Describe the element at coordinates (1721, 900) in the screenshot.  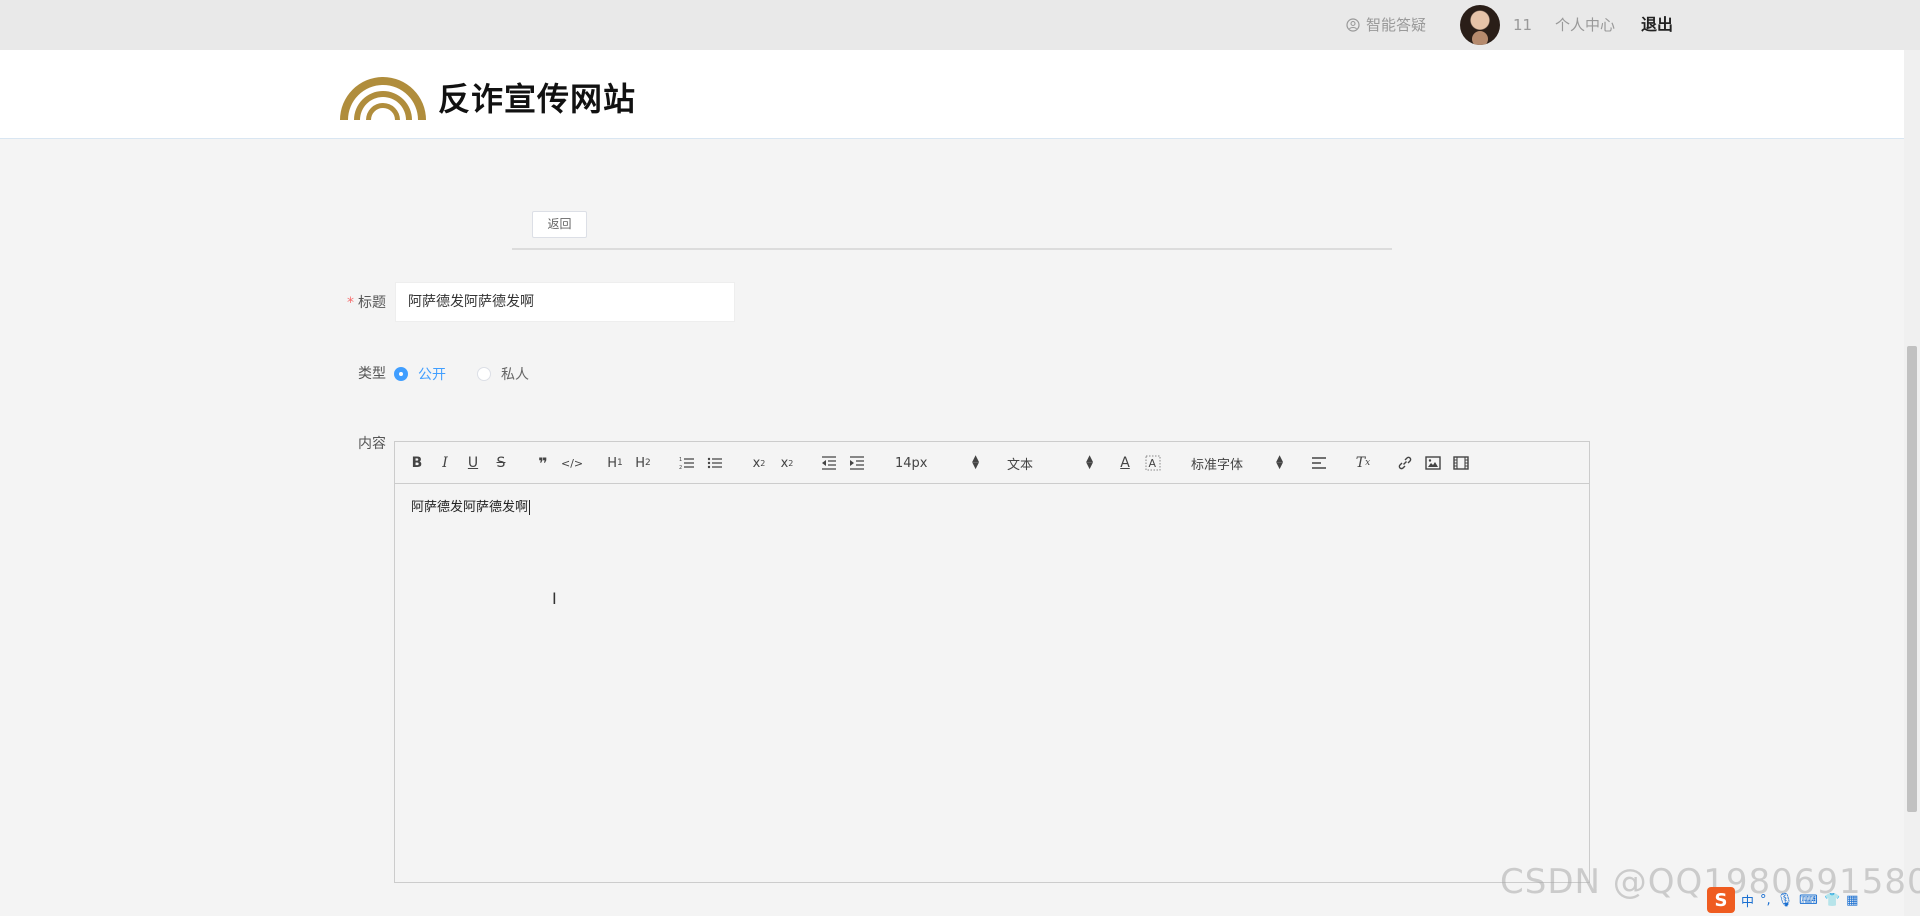
I see `sogou-logo-icon: S` at that location.